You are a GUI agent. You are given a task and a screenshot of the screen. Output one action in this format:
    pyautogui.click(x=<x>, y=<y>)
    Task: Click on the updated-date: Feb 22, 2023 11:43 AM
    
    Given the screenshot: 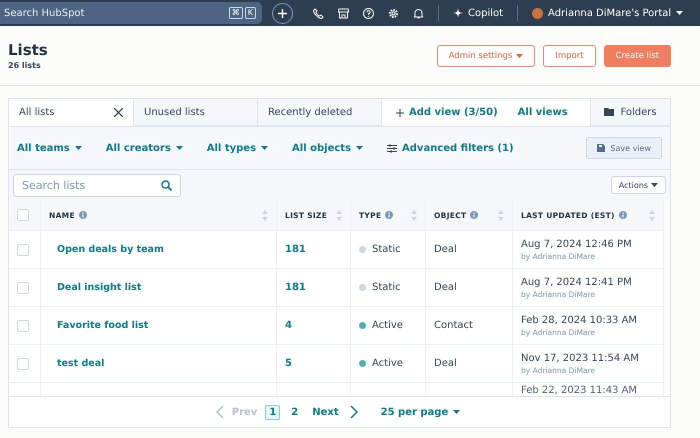 What is the action you would take?
    pyautogui.click(x=579, y=390)
    